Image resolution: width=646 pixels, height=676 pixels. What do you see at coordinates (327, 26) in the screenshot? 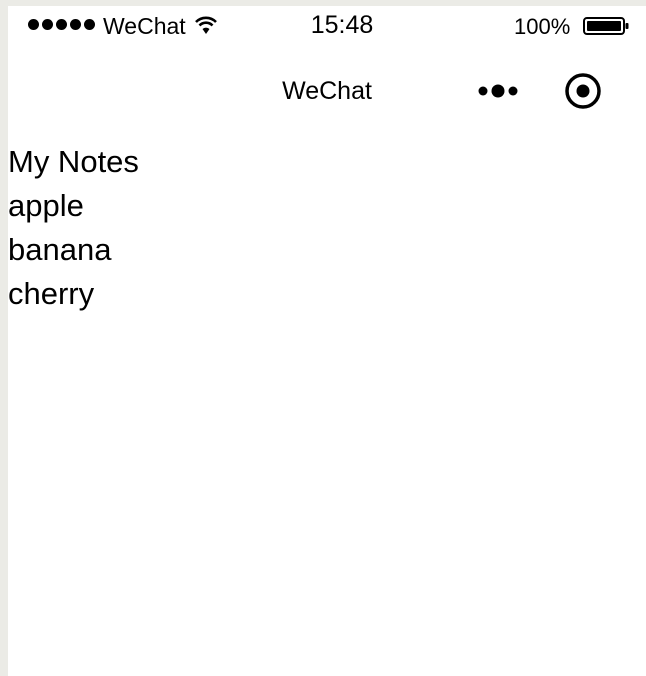
I see `status-bar: WeChat 15:48 100%` at bounding box center [327, 26].